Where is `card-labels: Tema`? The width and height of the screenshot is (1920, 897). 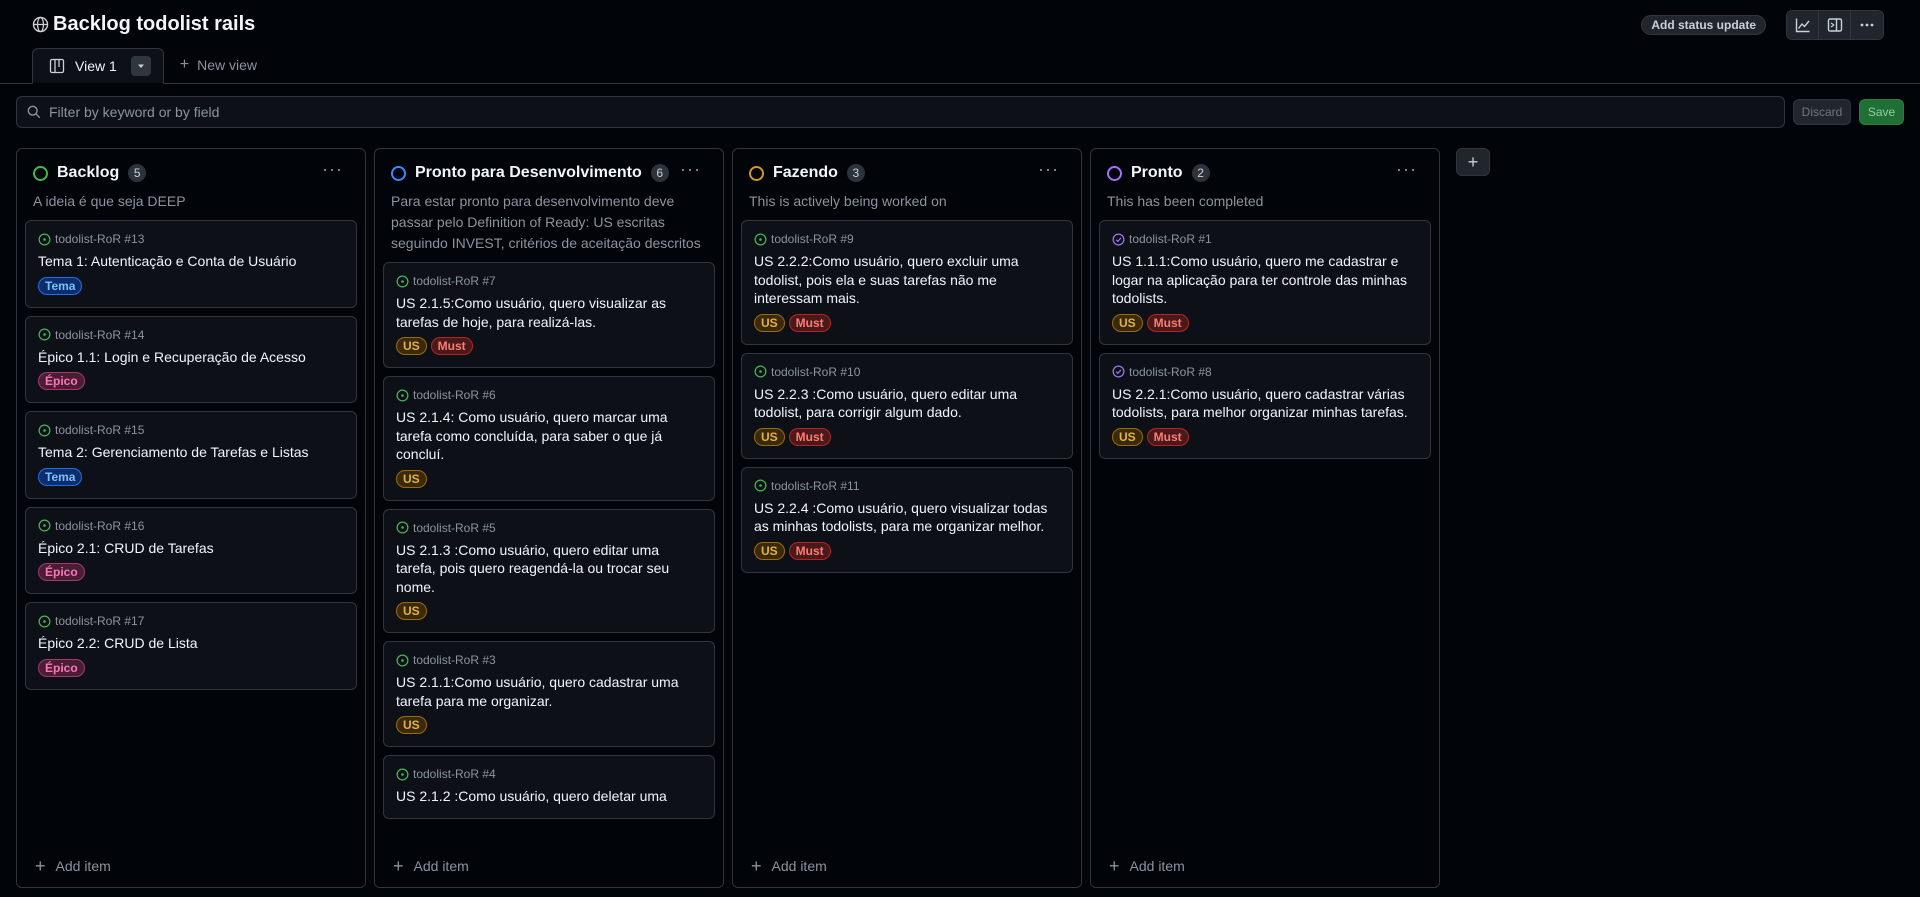 card-labels: Tema is located at coordinates (191, 476).